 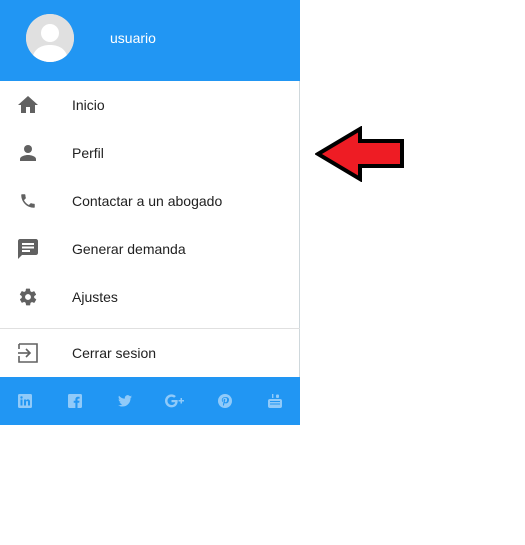 What do you see at coordinates (225, 401) in the screenshot?
I see `pinterest-icon` at bounding box center [225, 401].